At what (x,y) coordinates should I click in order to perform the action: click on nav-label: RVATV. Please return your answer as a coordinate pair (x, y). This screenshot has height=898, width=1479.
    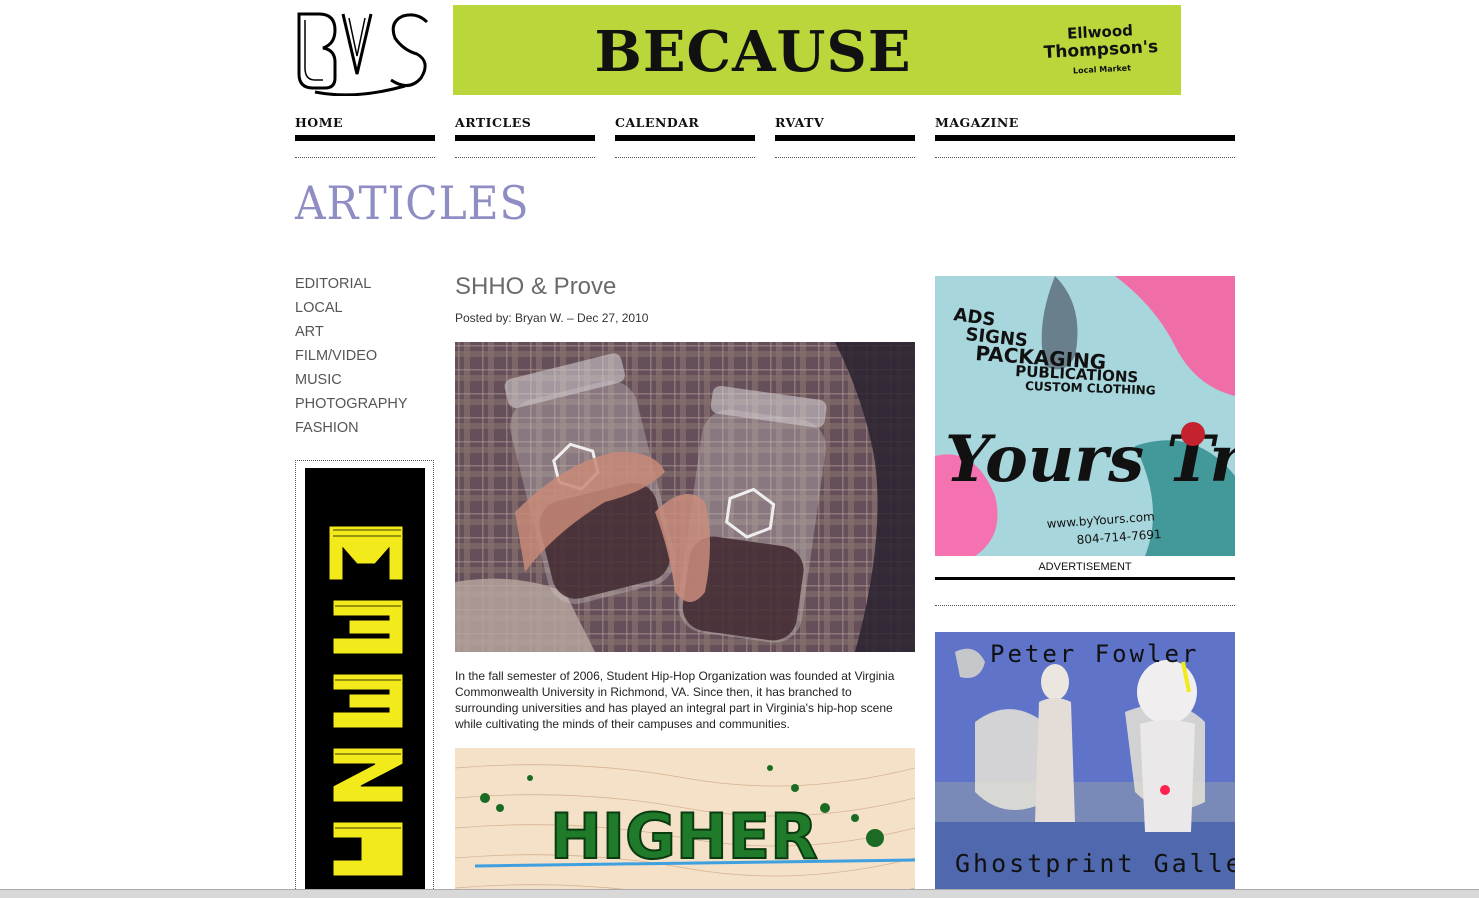
    Looking at the image, I should click on (845, 122).